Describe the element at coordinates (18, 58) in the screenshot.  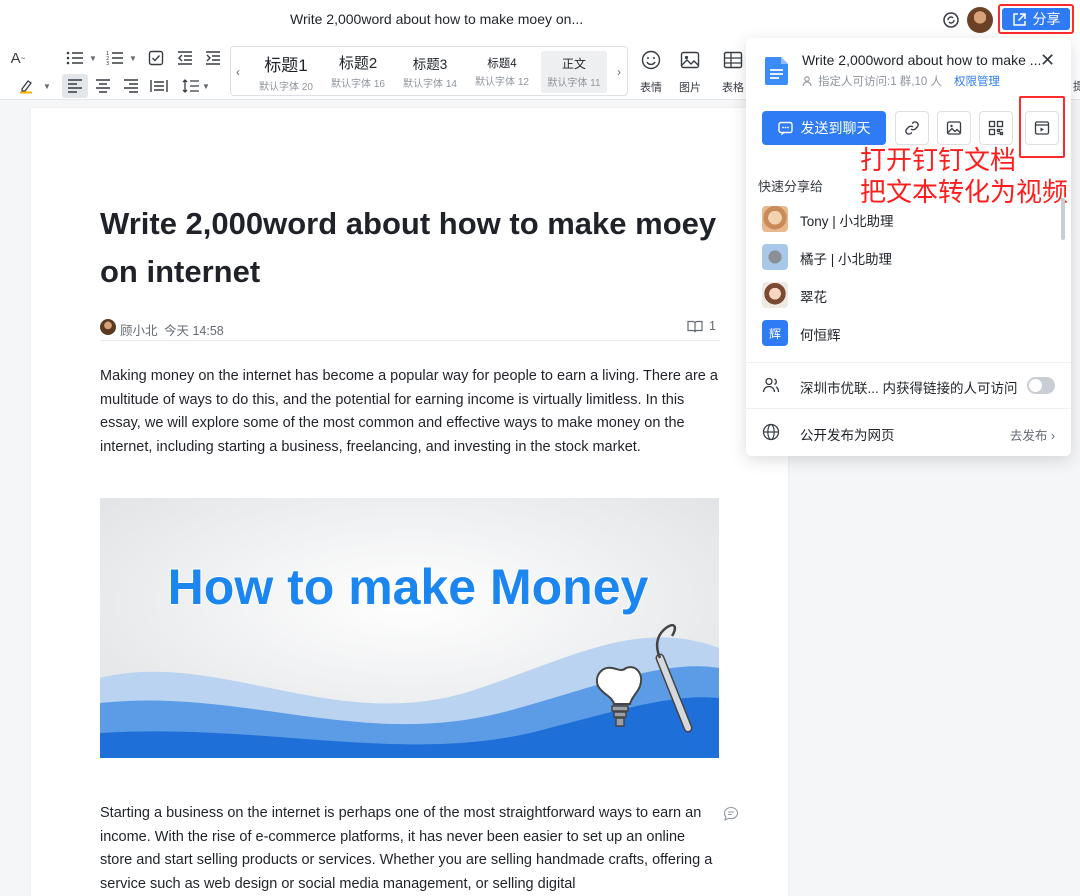
I see `font-size-icon: A ~` at that location.